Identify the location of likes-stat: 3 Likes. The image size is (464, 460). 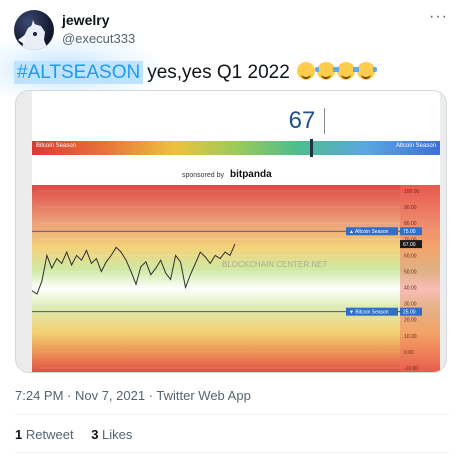
(111, 434).